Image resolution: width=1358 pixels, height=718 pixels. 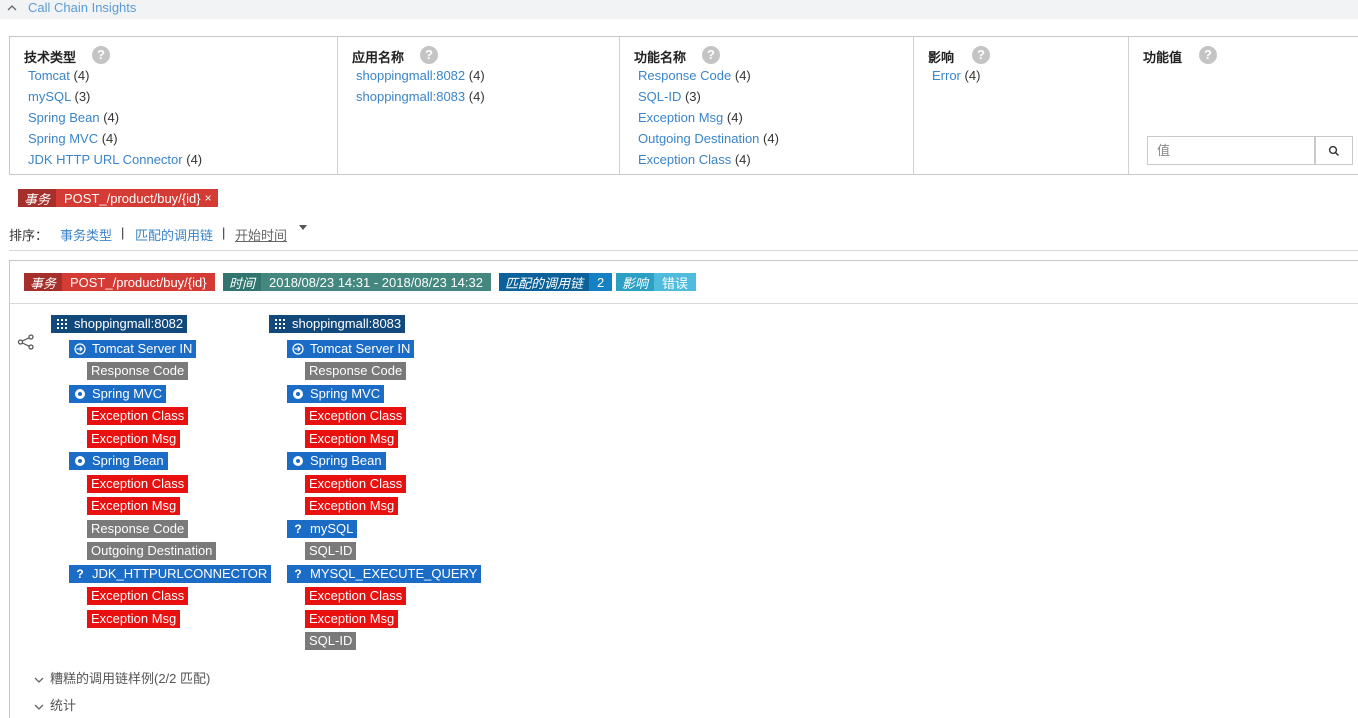 I want to click on facet-item: SQL-ID (3), so click(x=669, y=96).